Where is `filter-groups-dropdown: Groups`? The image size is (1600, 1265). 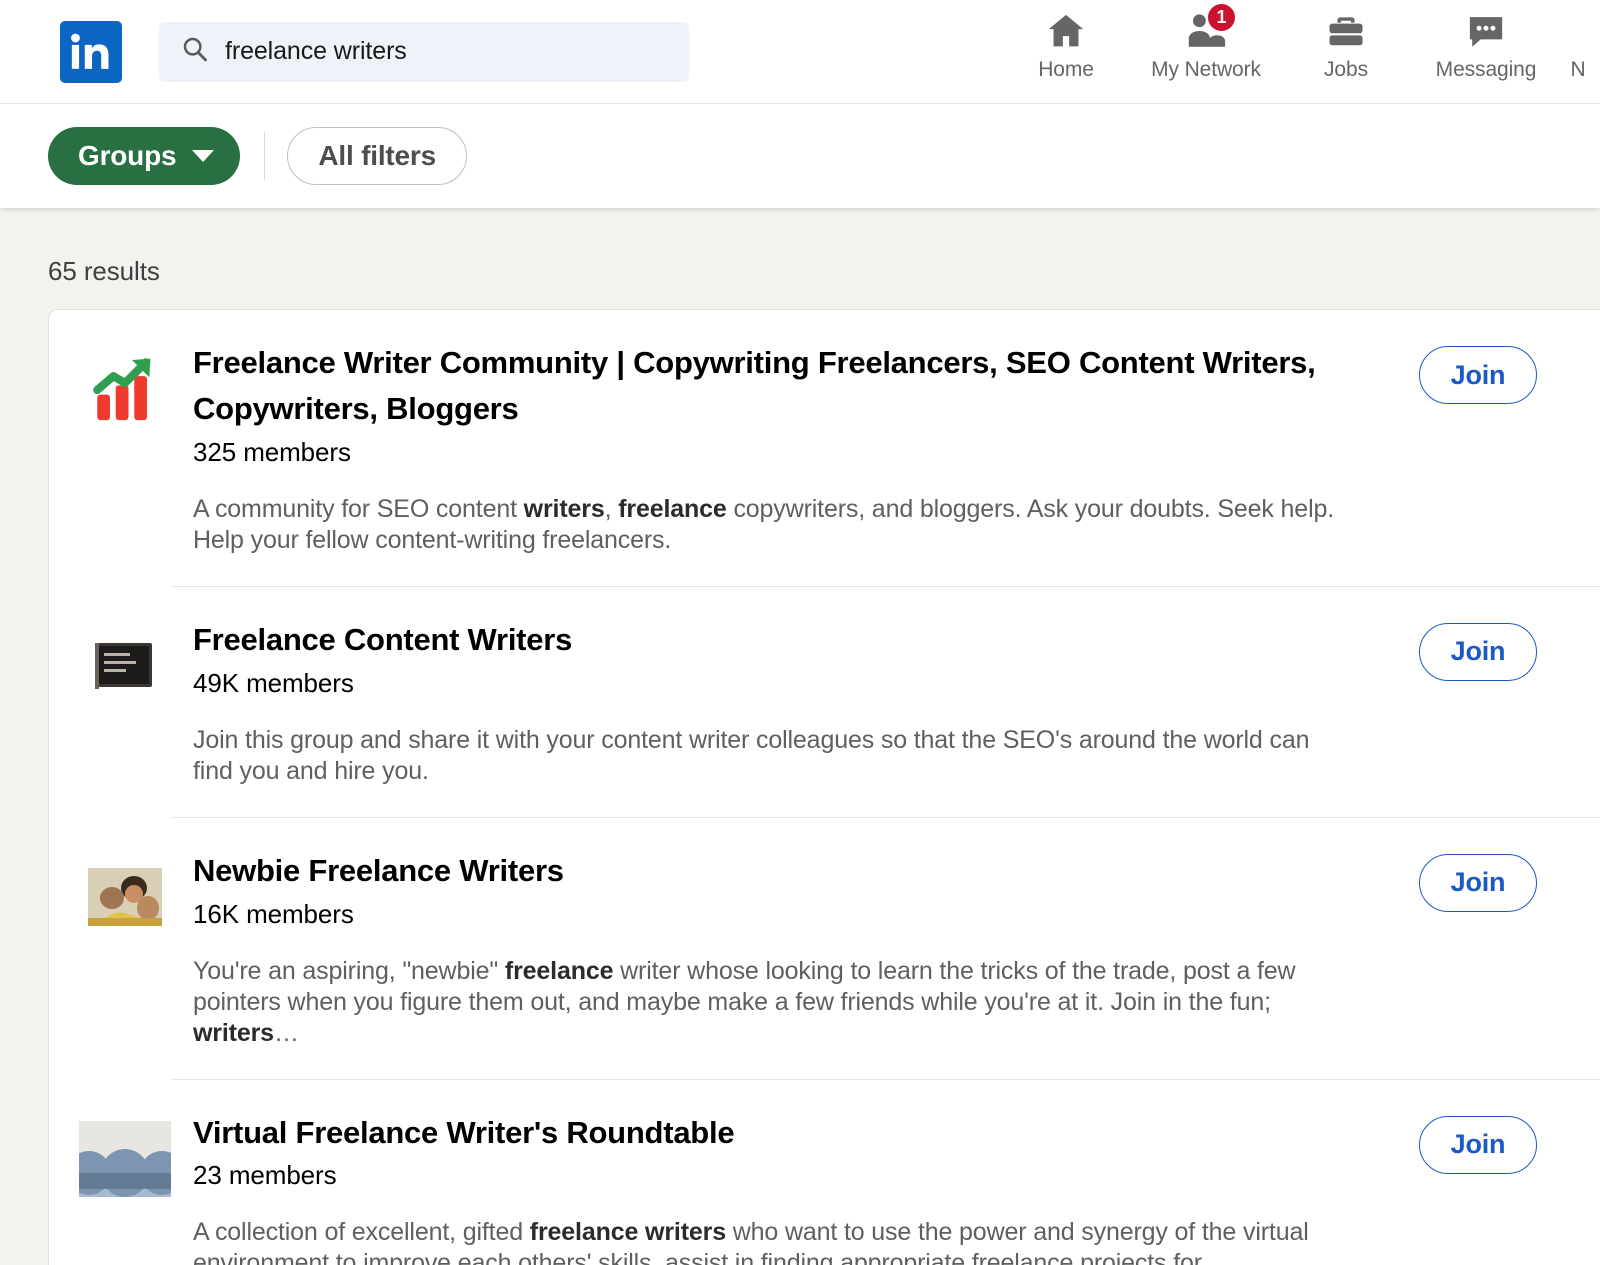
filter-groups-dropdown: Groups is located at coordinates (144, 156).